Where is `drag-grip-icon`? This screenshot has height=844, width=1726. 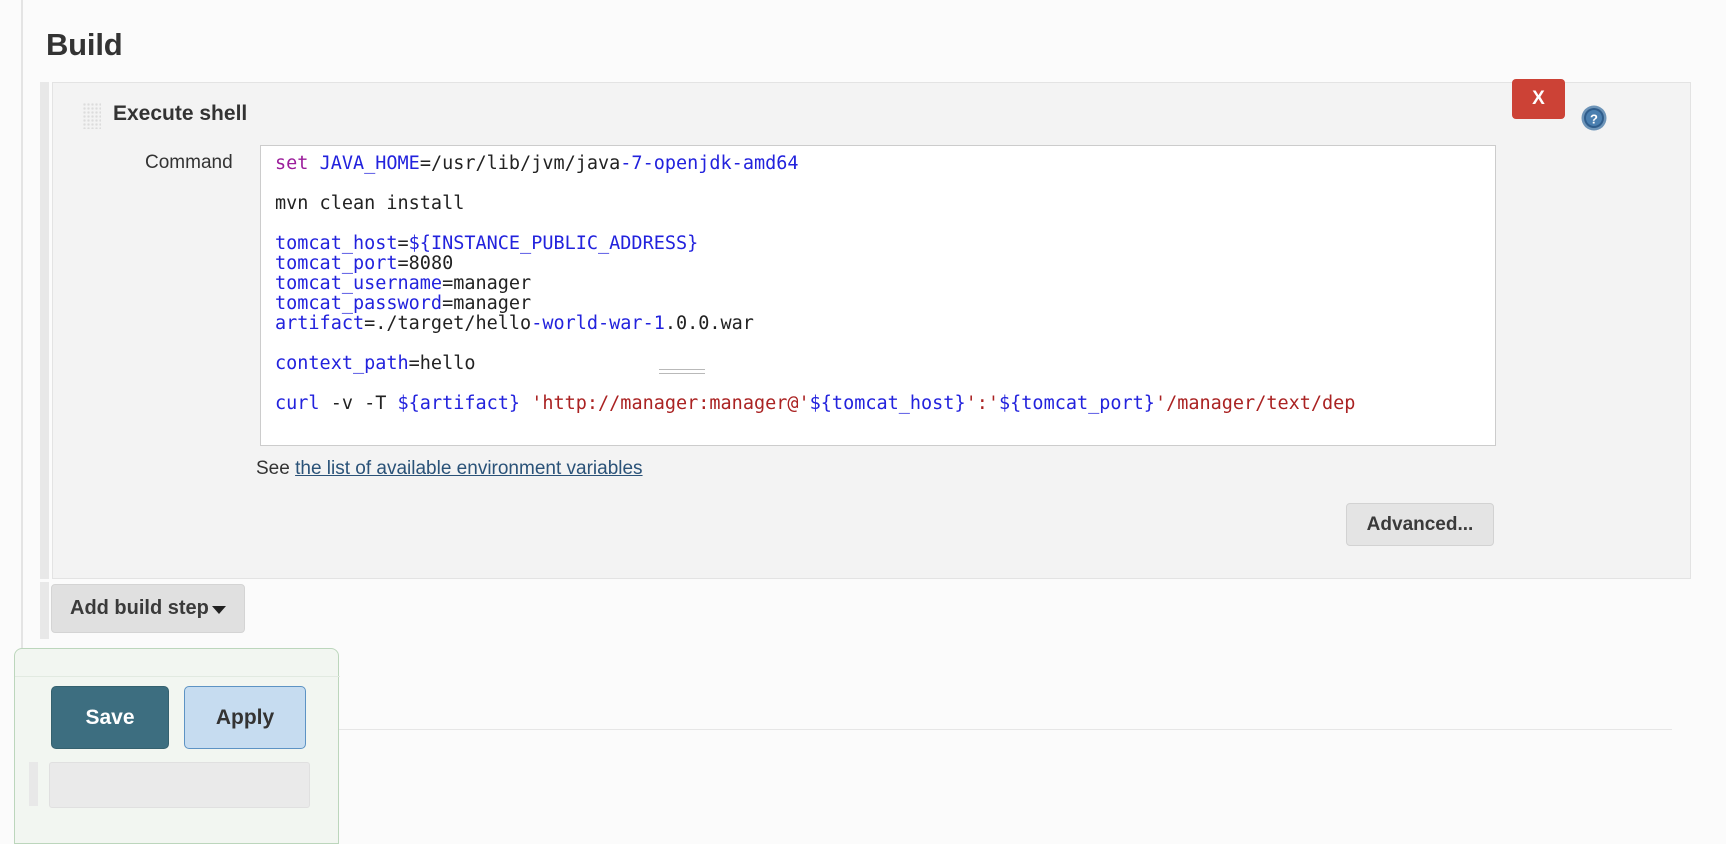 drag-grip-icon is located at coordinates (92, 116).